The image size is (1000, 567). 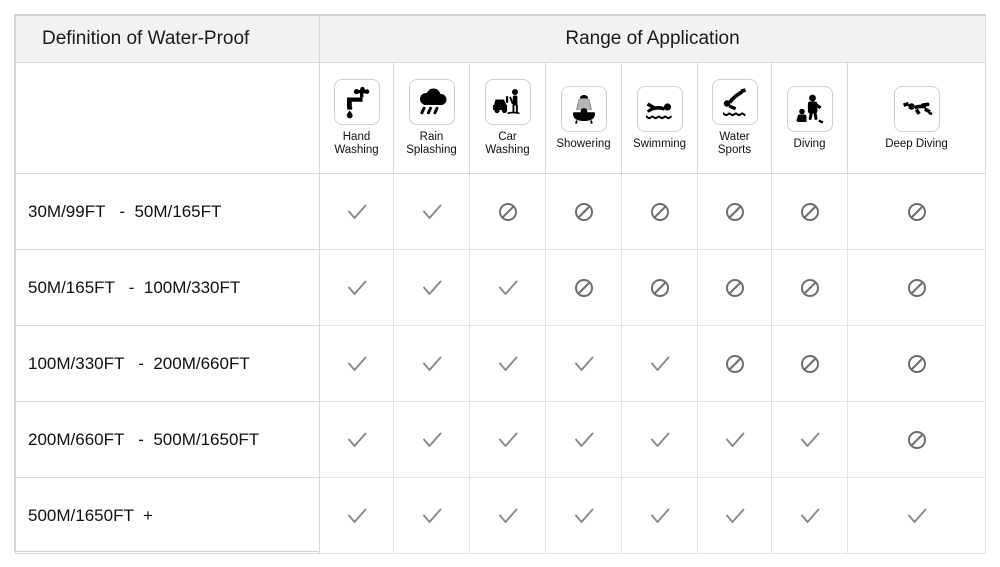 What do you see at coordinates (167, 211) in the screenshot?
I see `depth-range-label: 30M/99FT - 50M/165FT` at bounding box center [167, 211].